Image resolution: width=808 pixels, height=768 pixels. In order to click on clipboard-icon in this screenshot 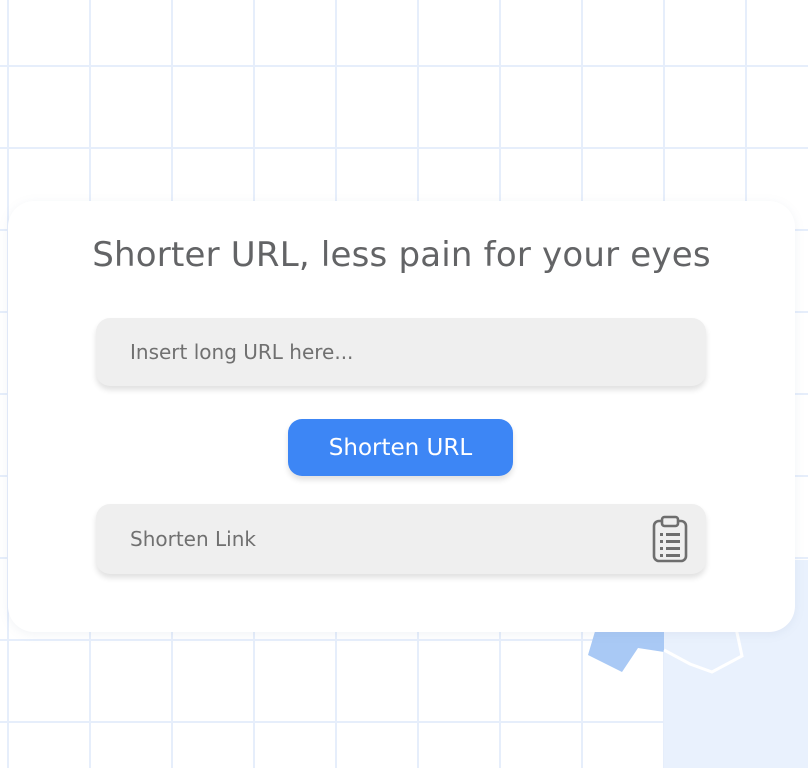, I will do `click(670, 539)`.